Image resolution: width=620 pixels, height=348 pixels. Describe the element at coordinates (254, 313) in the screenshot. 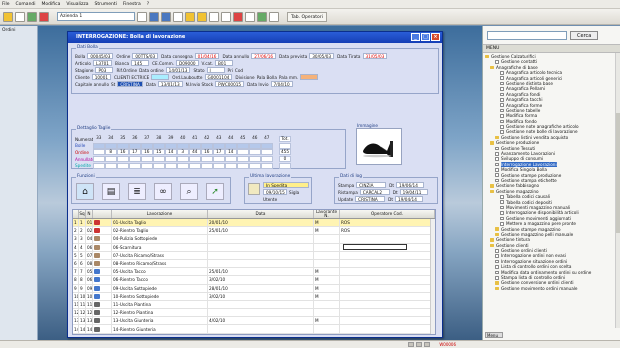

I see `table-row: 12 12 12 12-Rientro Piantina` at that location.